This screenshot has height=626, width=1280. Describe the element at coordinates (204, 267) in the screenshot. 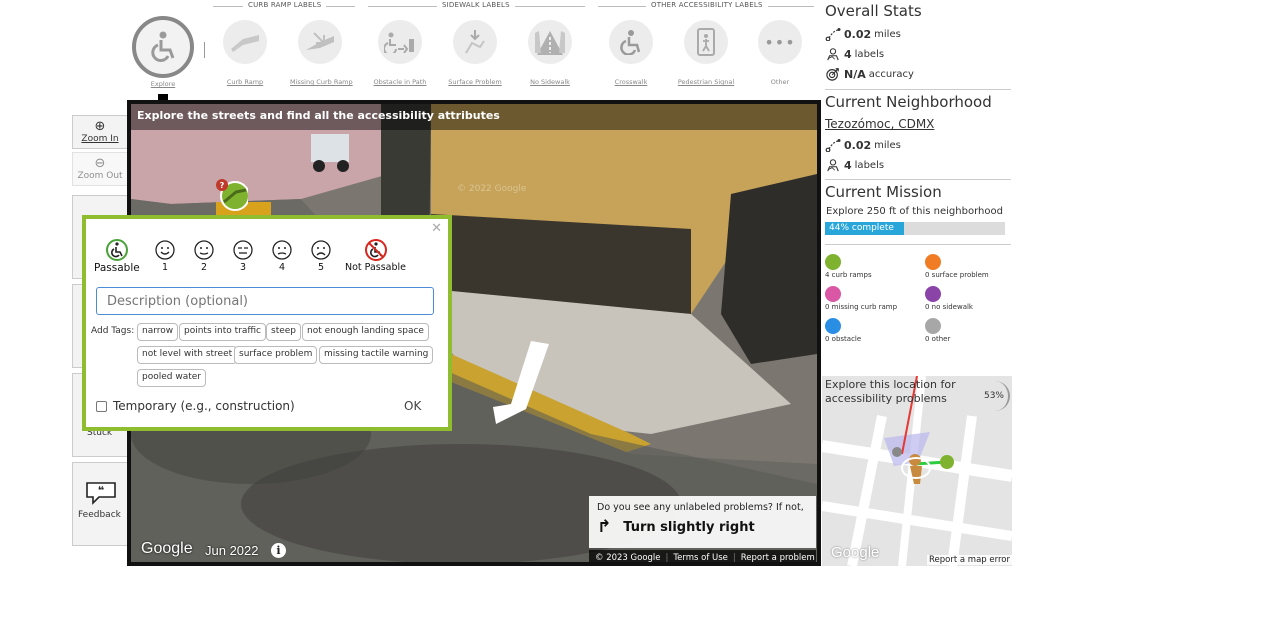

I see `severity-2-label: 2` at that location.